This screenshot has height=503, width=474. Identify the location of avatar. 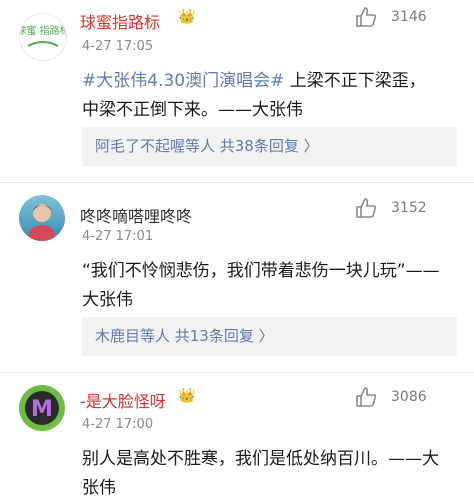
(42, 218).